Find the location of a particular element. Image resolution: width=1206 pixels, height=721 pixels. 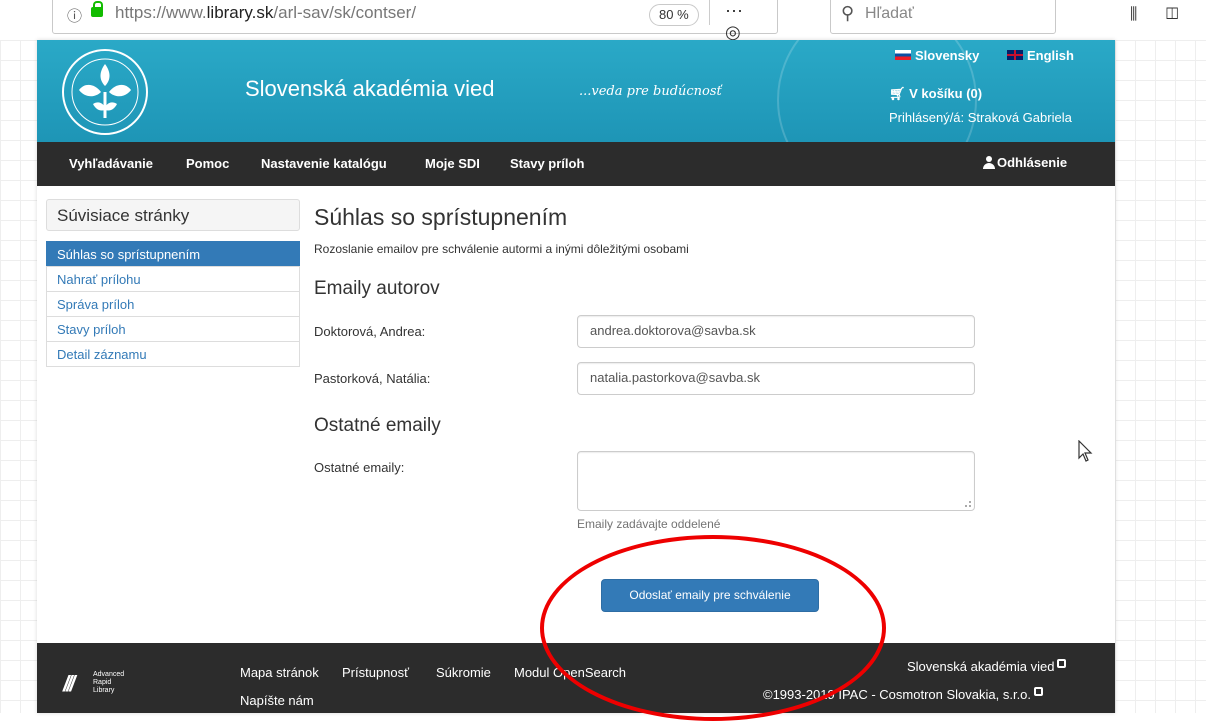

cart-link: 🛒︎ V košíku (0) is located at coordinates (935, 94).